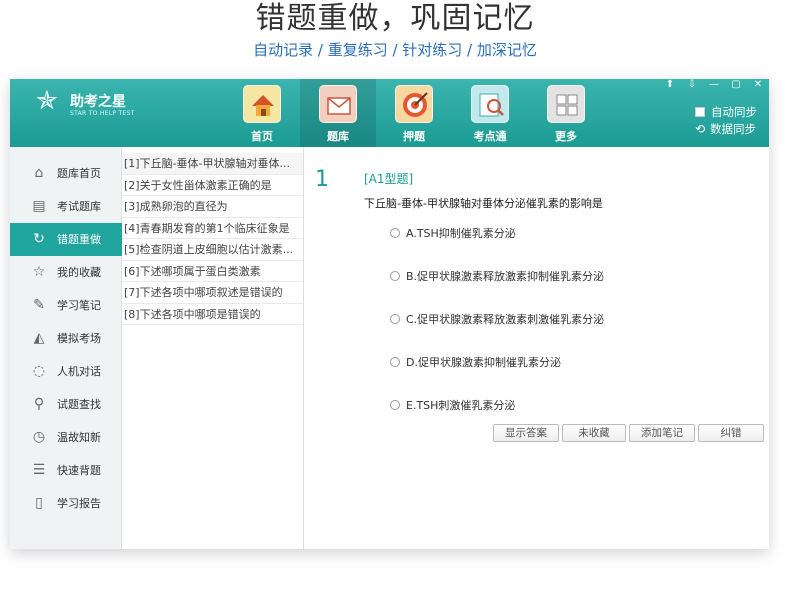 The image size is (790, 603). Describe the element at coordinates (483, 362) in the screenshot. I see `option-label: D.促甲状腺激素抑制催乳素分泌` at that location.